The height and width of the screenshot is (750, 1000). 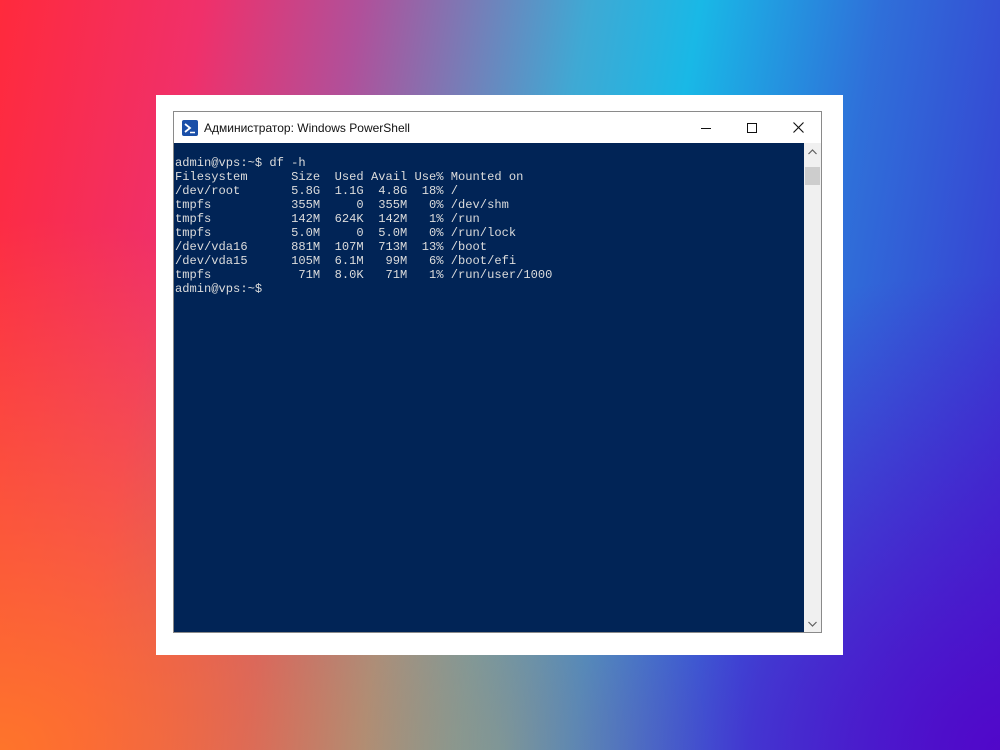 I want to click on maximize-icon, so click(x=752, y=127).